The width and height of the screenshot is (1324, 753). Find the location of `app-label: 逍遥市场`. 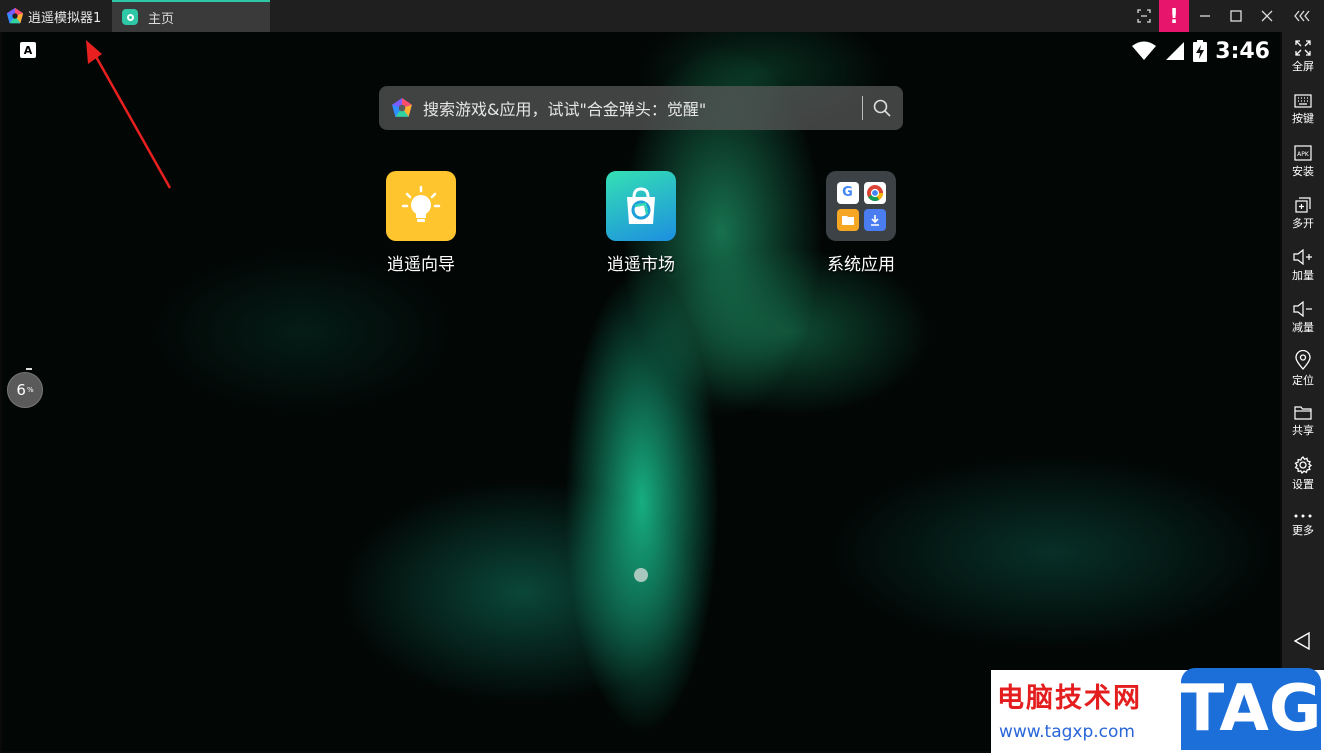

app-label: 逍遥市场 is located at coordinates (641, 265).